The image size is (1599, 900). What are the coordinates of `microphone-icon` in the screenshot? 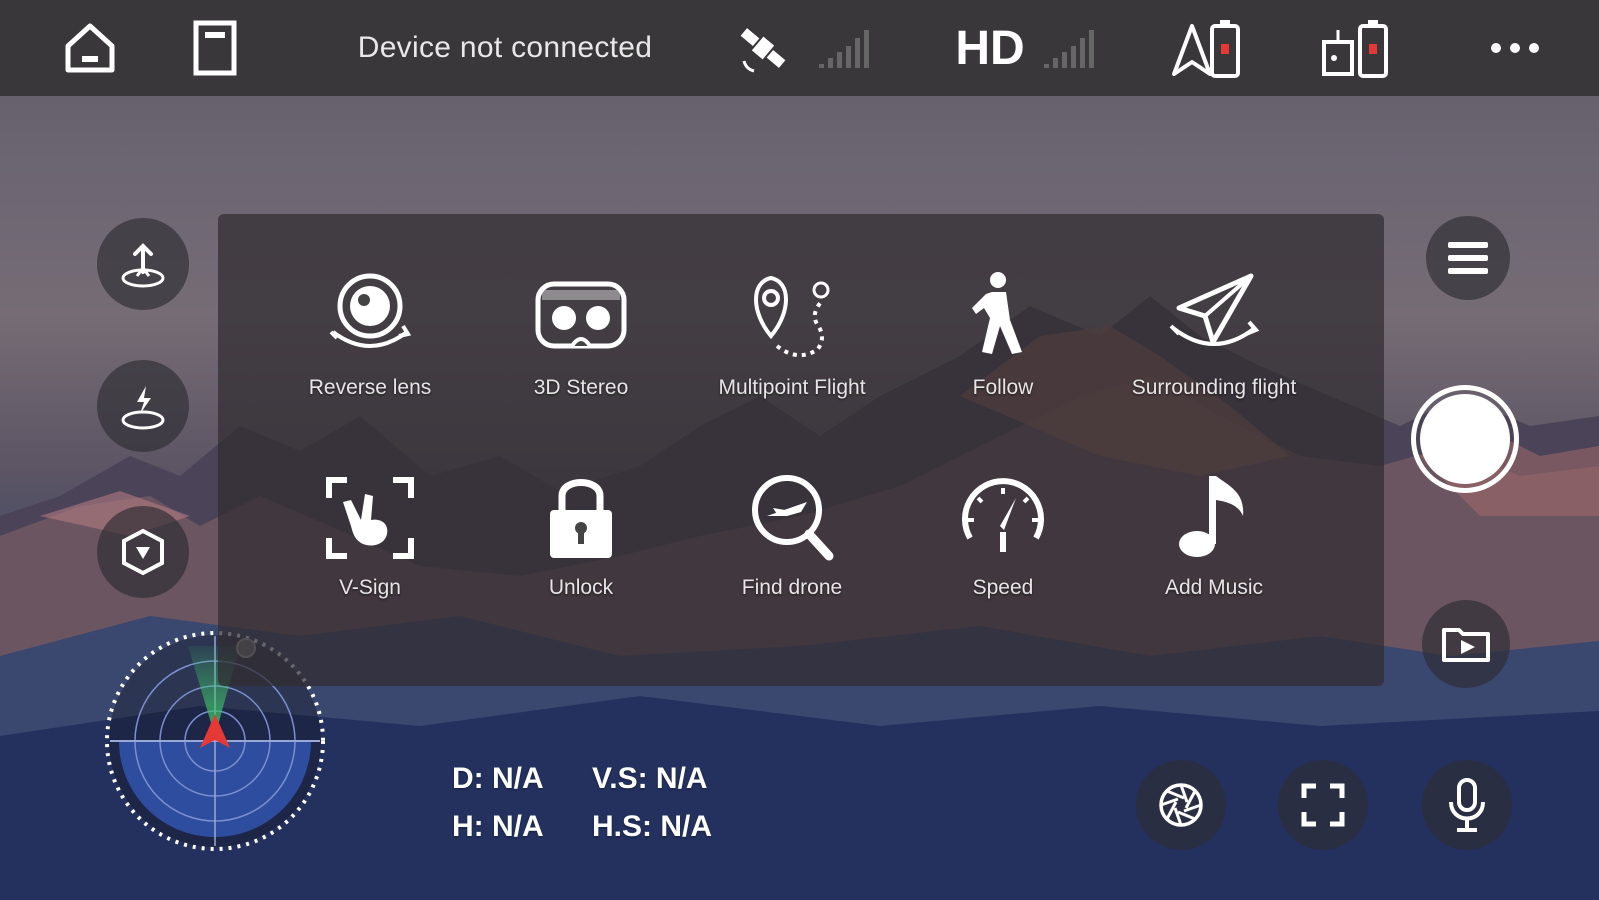 It's located at (1467, 805).